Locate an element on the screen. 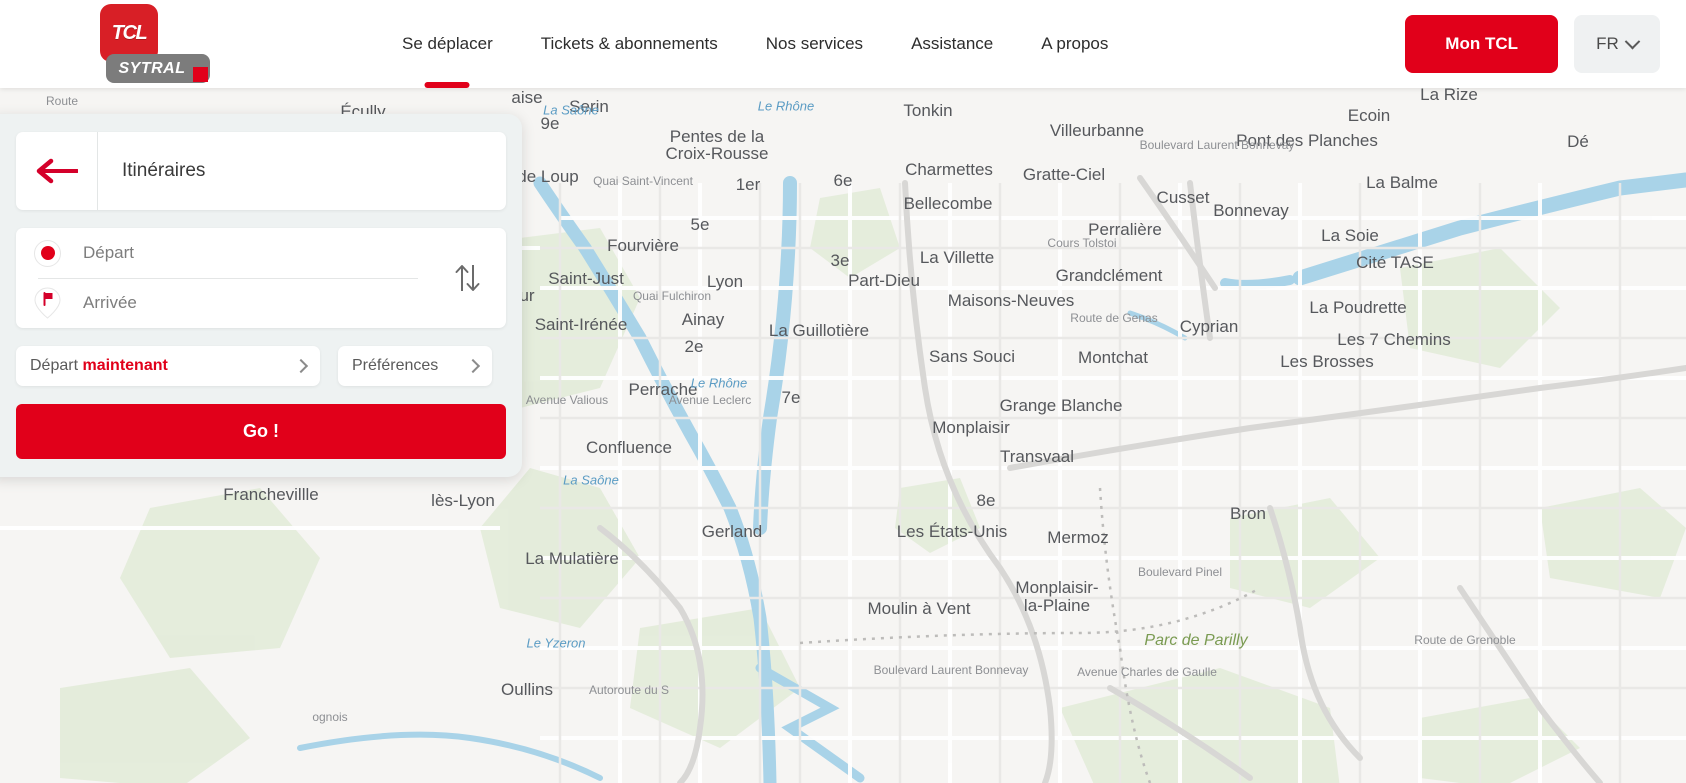 This screenshot has height=783, width=1686. departure-time-option: Départ maintenant is located at coordinates (168, 366).